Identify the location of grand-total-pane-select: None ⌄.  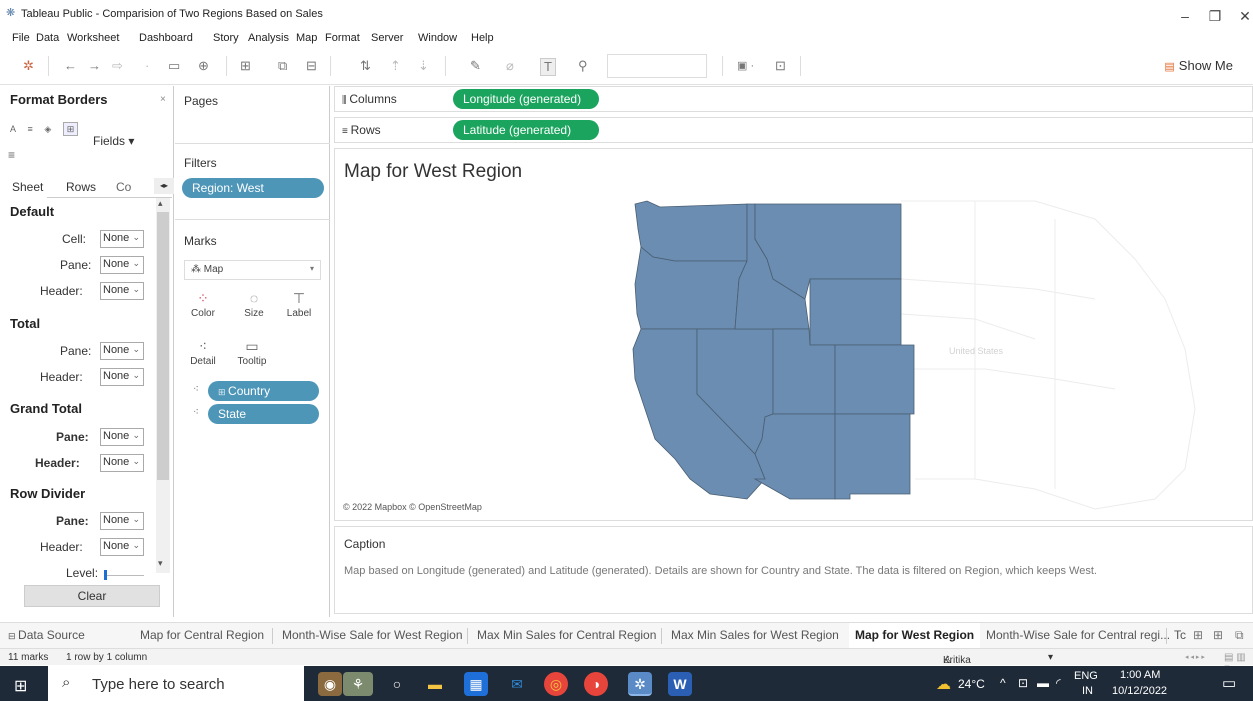
(122, 437).